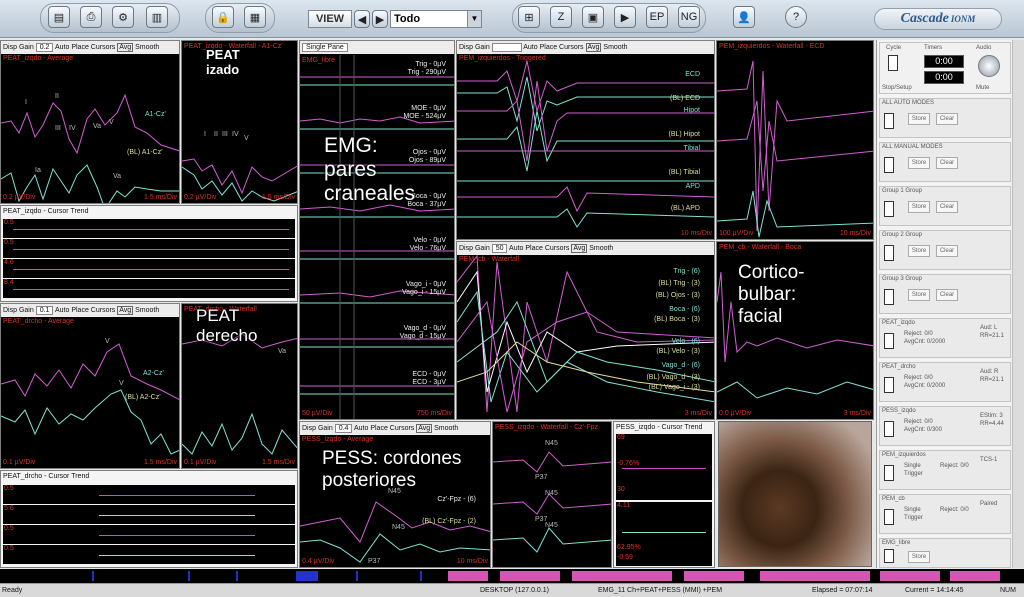 Image resolution: width=1024 pixels, height=597 pixels. I want to click on trace-label: Vago_d - (6), so click(680, 365).